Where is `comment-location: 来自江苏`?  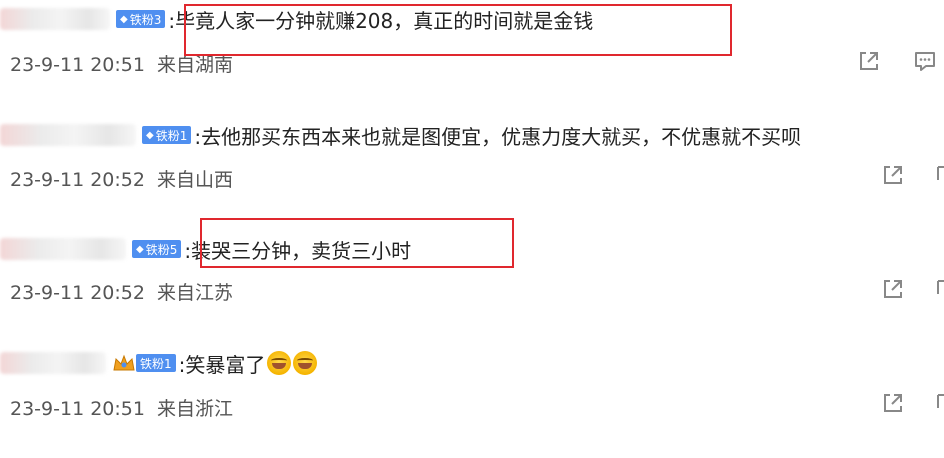 comment-location: 来自江苏 is located at coordinates (195, 293).